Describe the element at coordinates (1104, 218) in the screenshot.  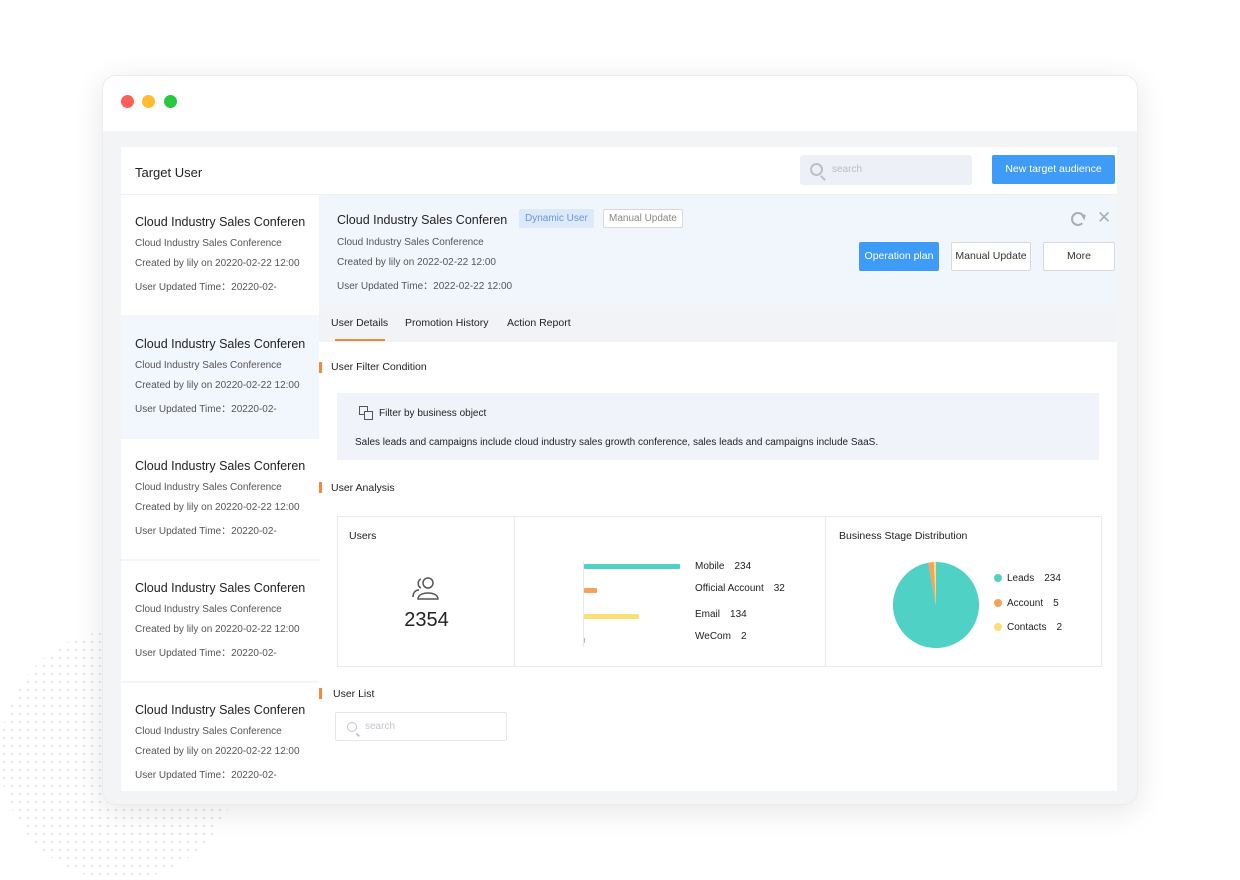
I see `close-icon: ✕` at that location.